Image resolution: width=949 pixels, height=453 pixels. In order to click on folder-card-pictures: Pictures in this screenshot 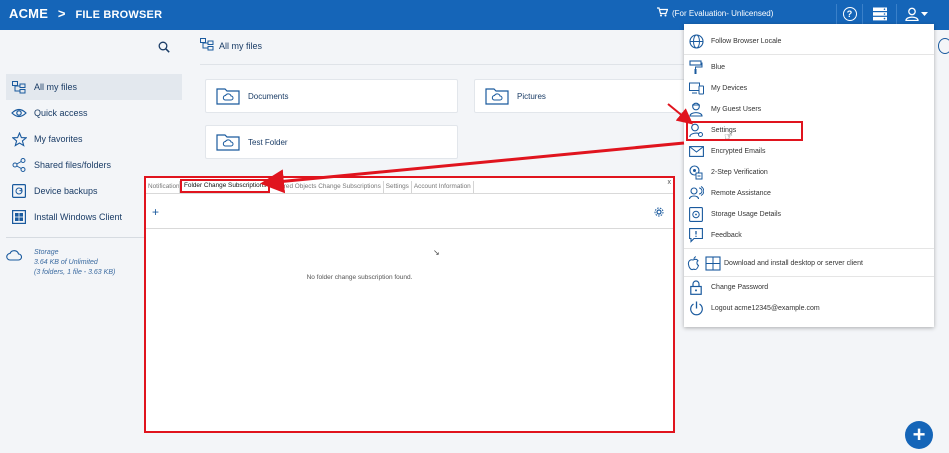, I will do `click(580, 96)`.